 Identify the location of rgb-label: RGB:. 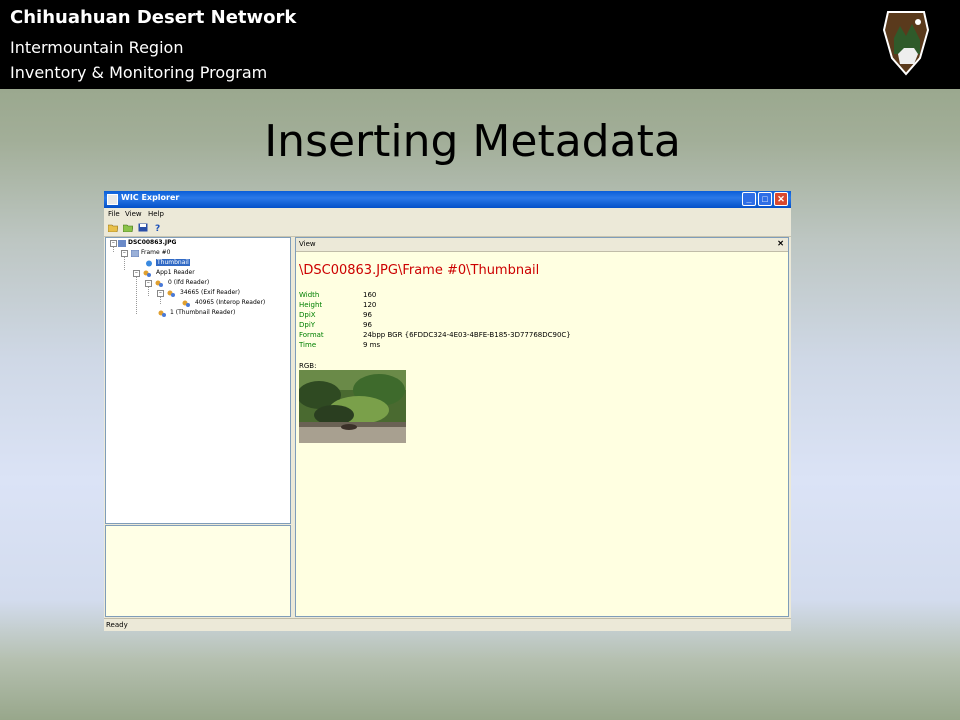
(308, 366).